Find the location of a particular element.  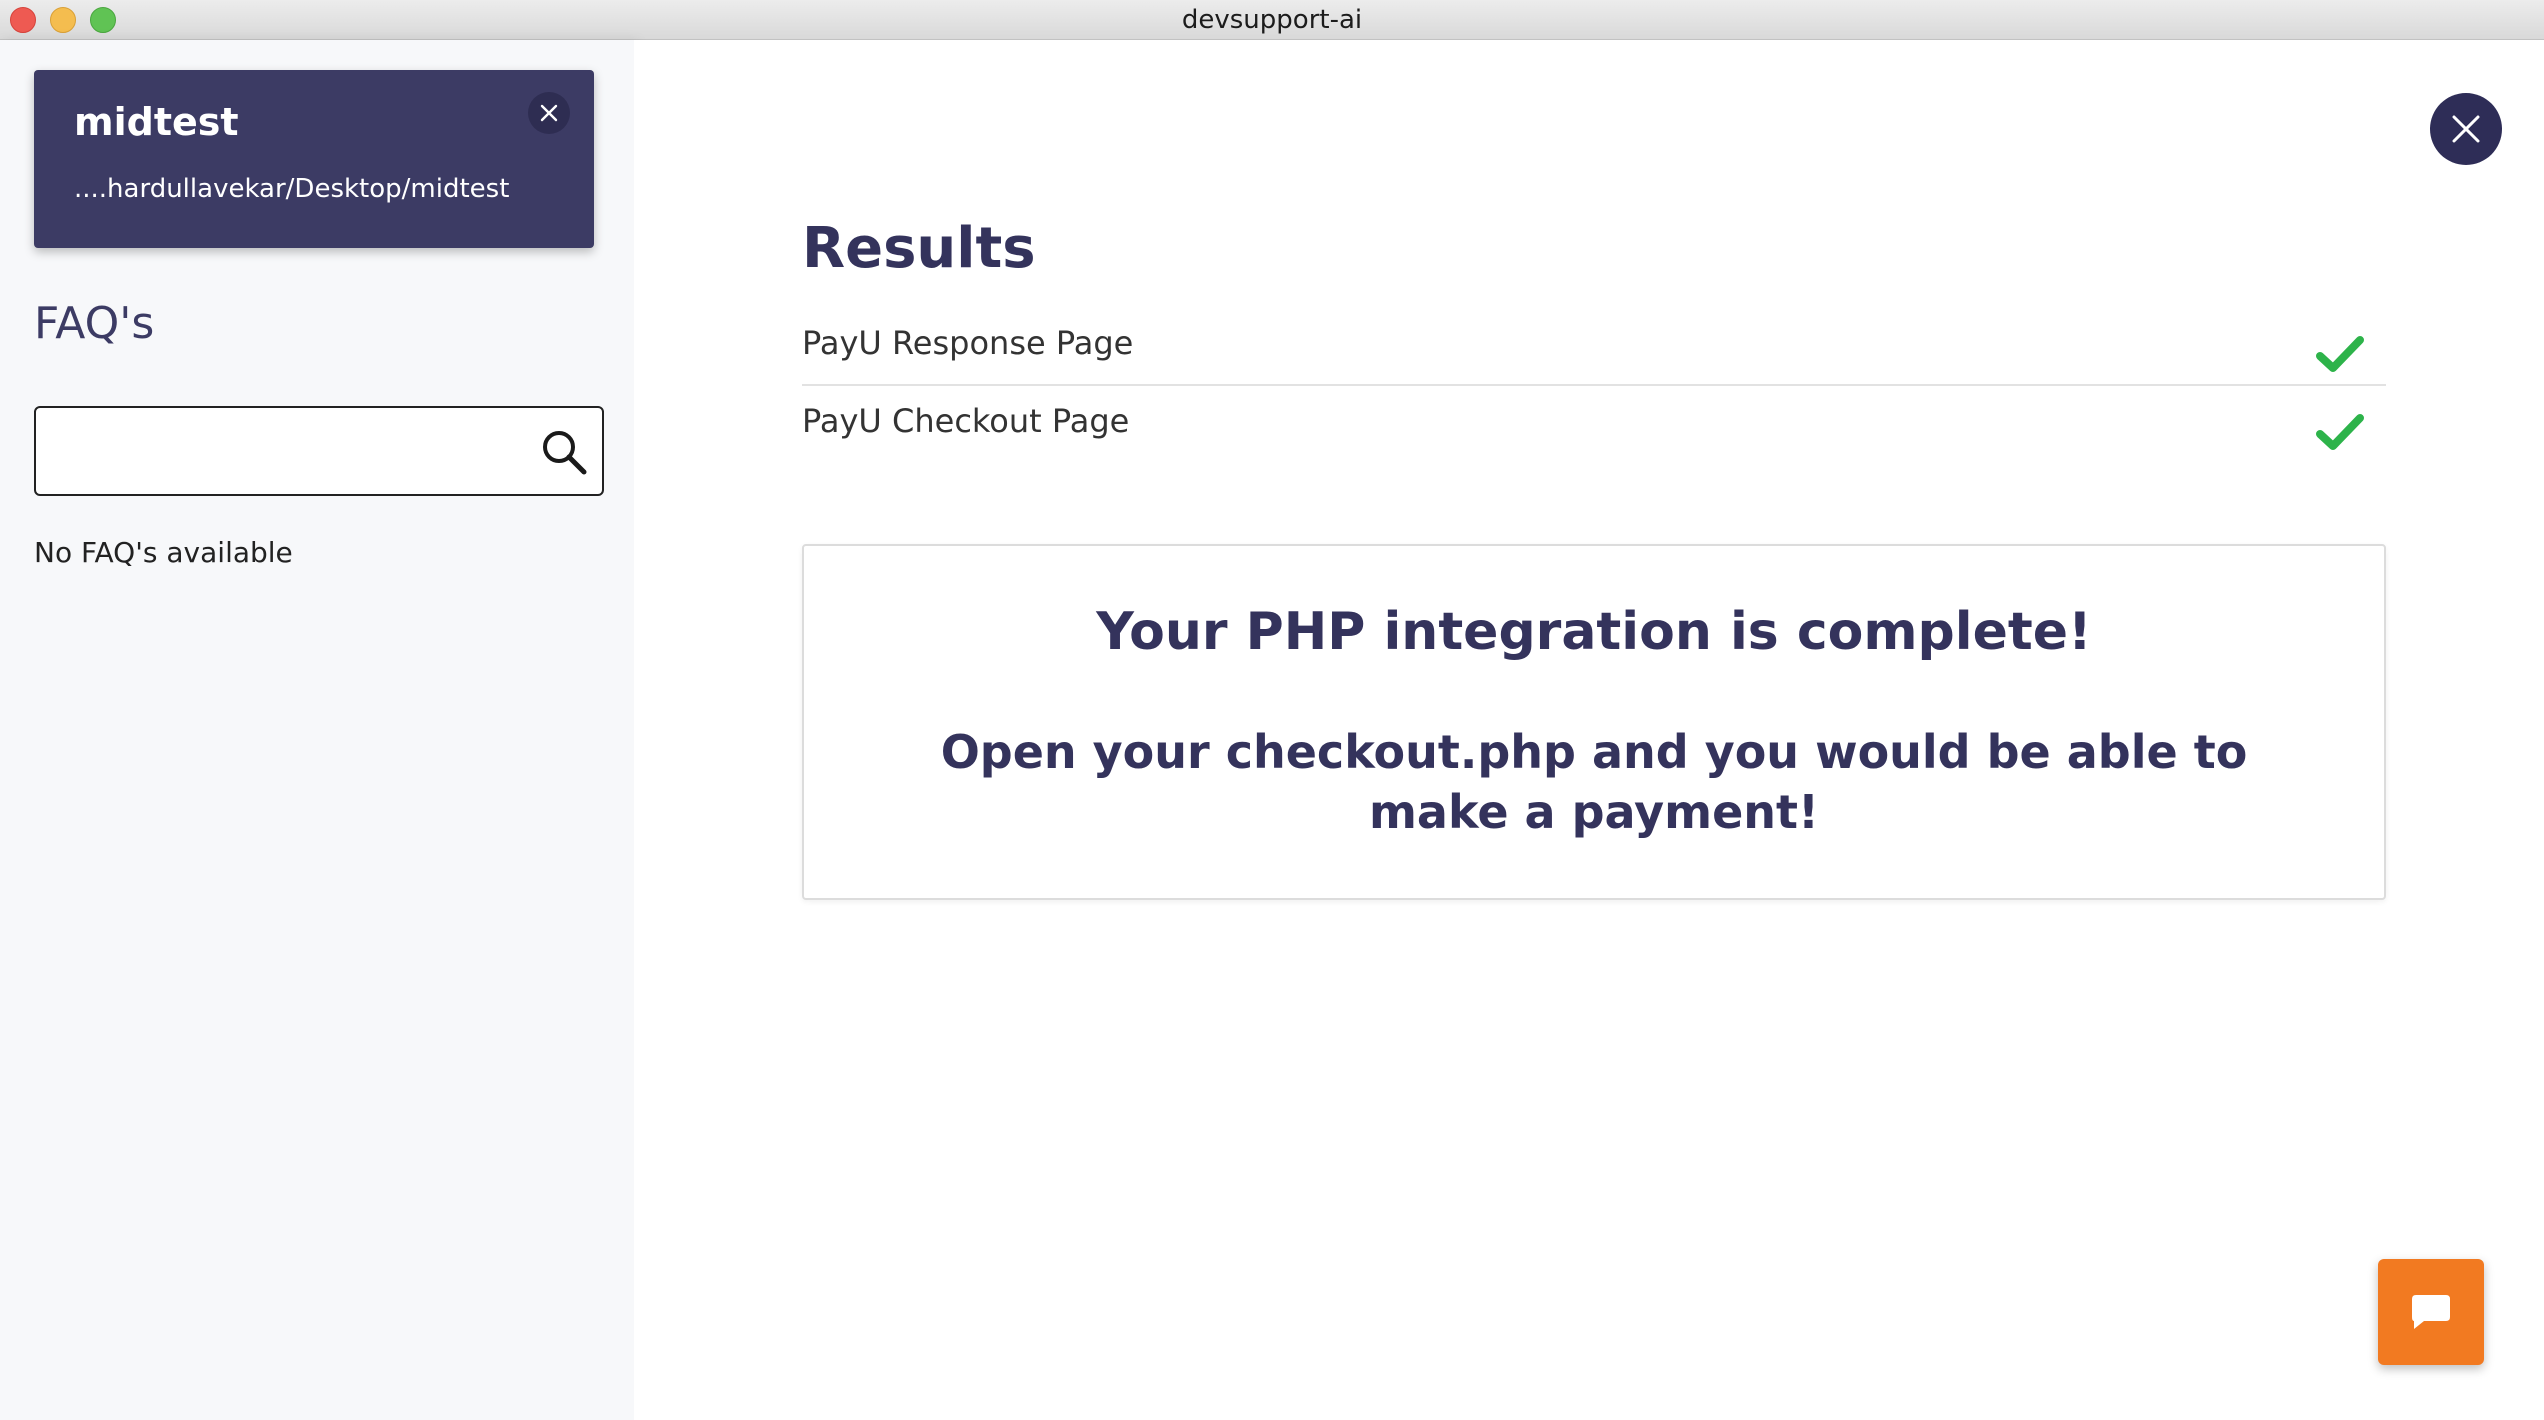

results-title: Results is located at coordinates (919, 248).